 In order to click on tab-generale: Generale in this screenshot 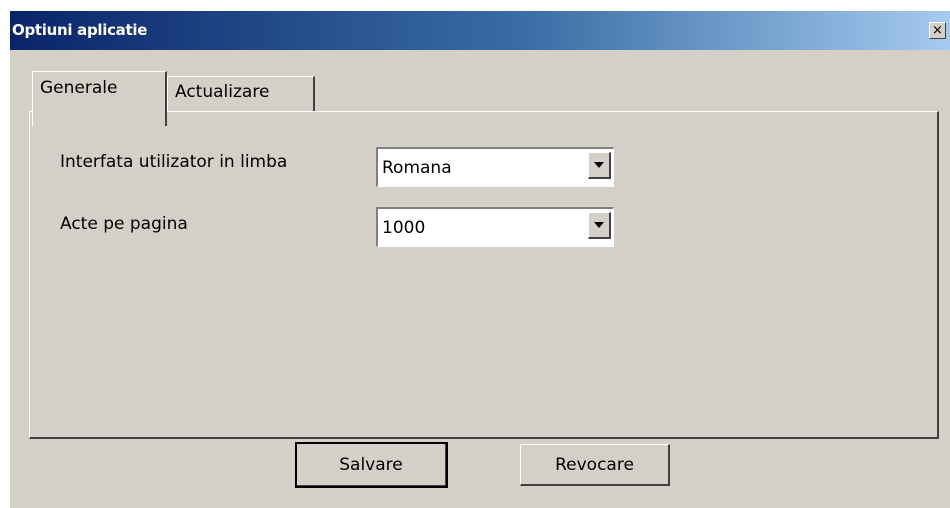, I will do `click(99, 98)`.